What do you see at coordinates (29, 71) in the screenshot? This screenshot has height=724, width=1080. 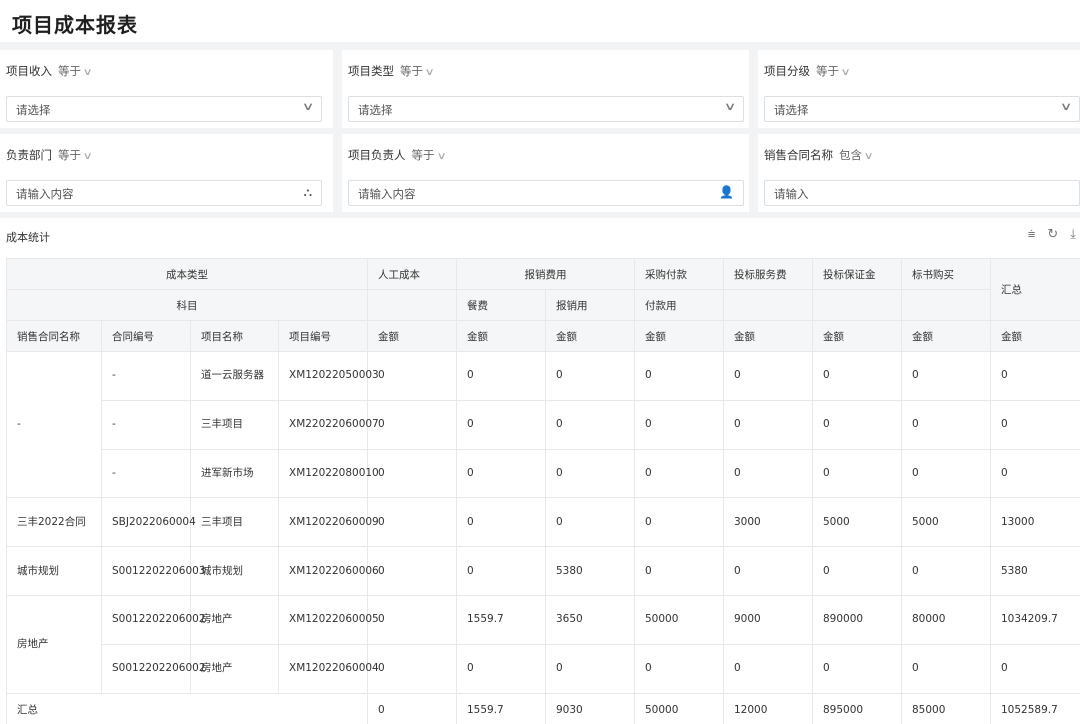 I see `filter-label-text: 项目收入` at bounding box center [29, 71].